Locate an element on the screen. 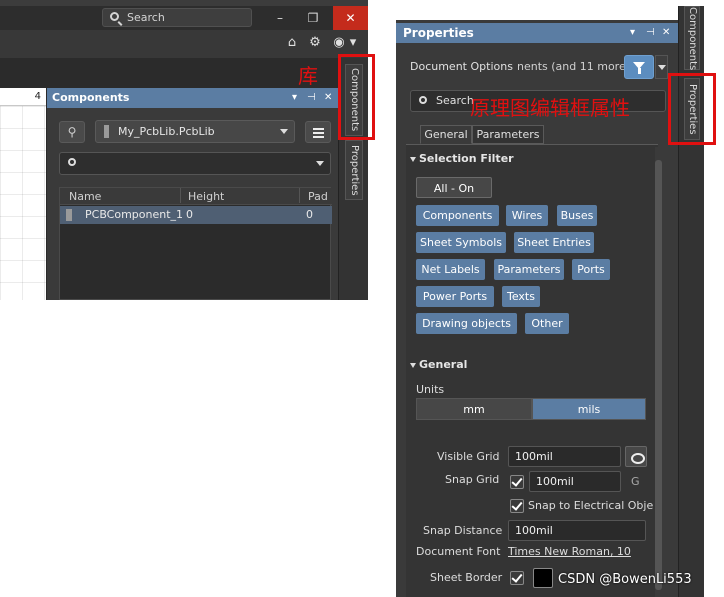 The height and width of the screenshot is (597, 724). components-panel-title: Components is located at coordinates (91, 97).